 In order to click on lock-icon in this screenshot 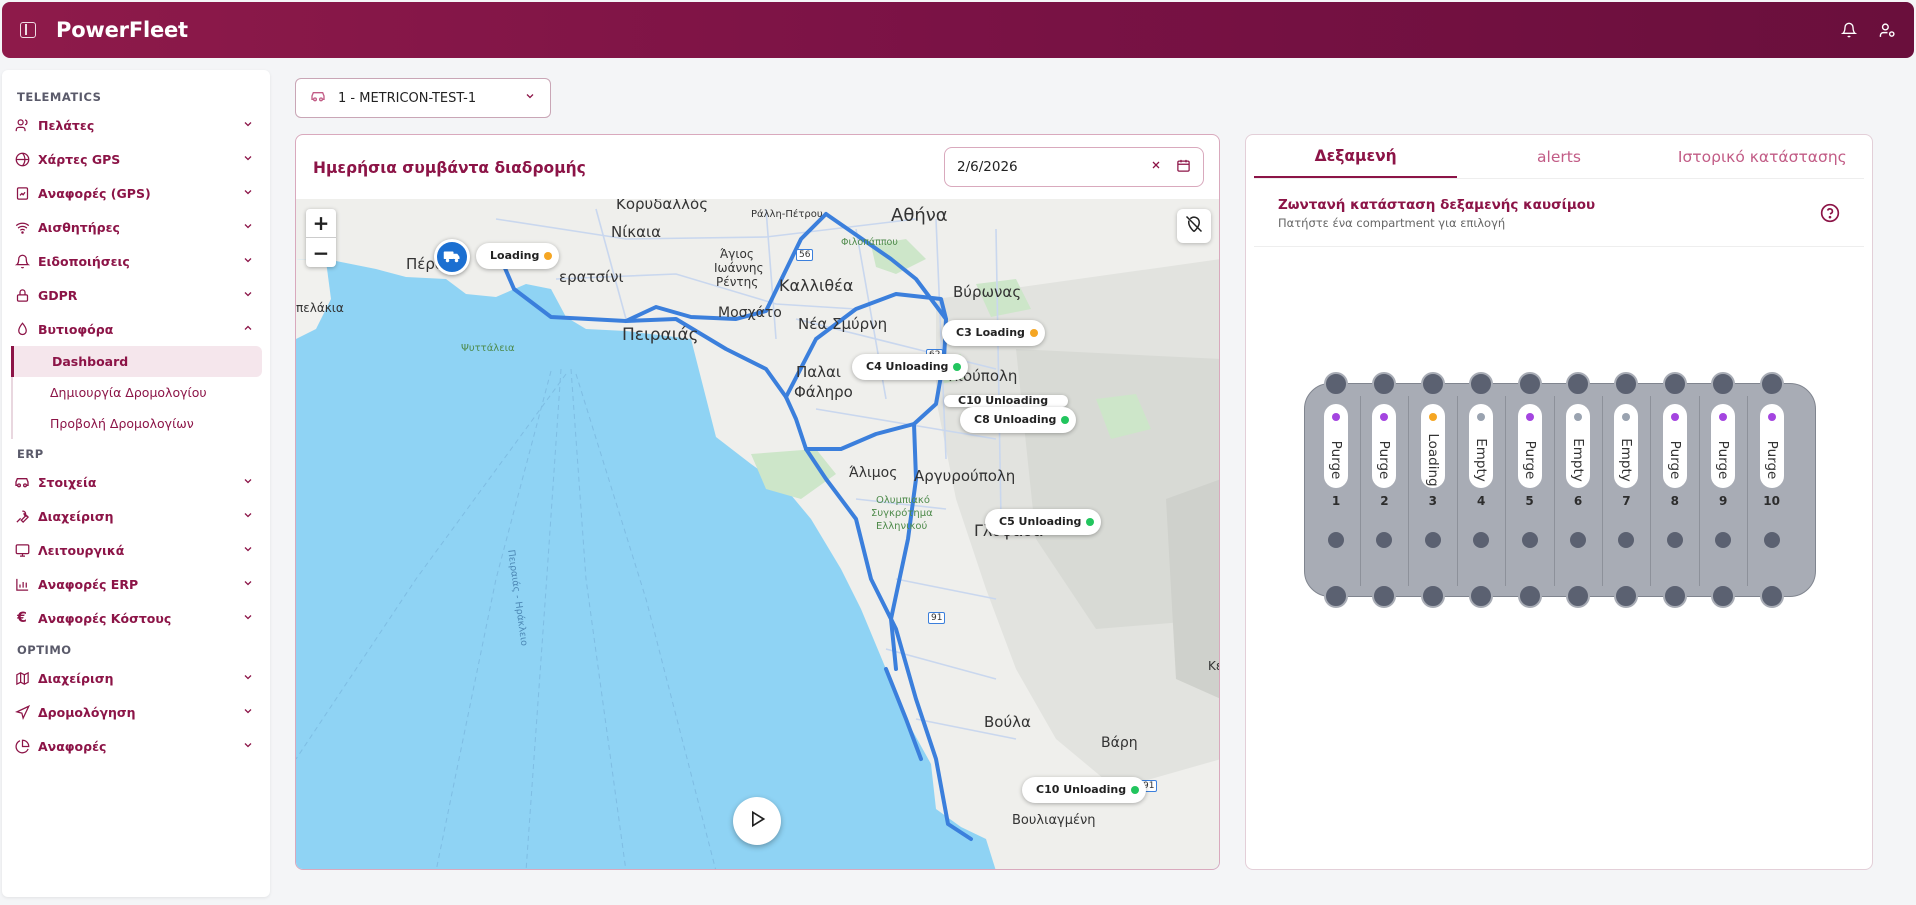, I will do `click(22, 295)`.